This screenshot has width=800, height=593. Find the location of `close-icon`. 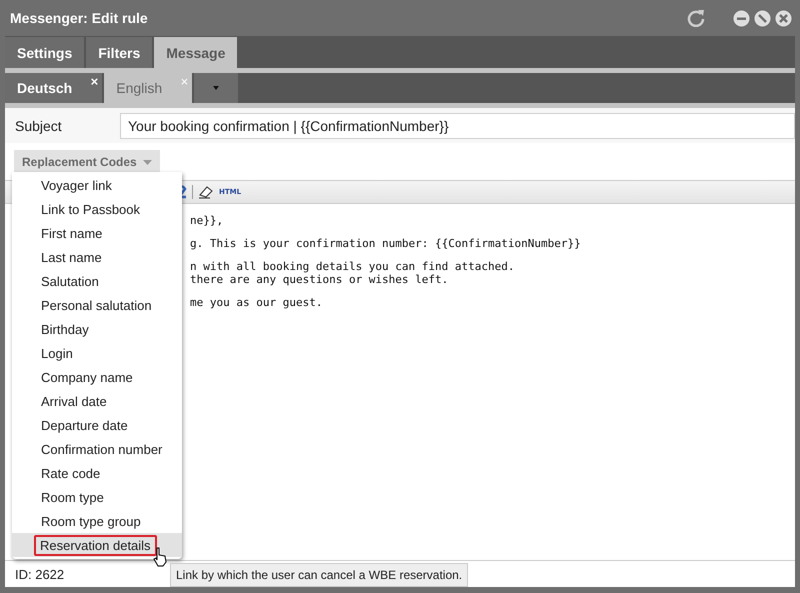

close-icon is located at coordinates (783, 18).